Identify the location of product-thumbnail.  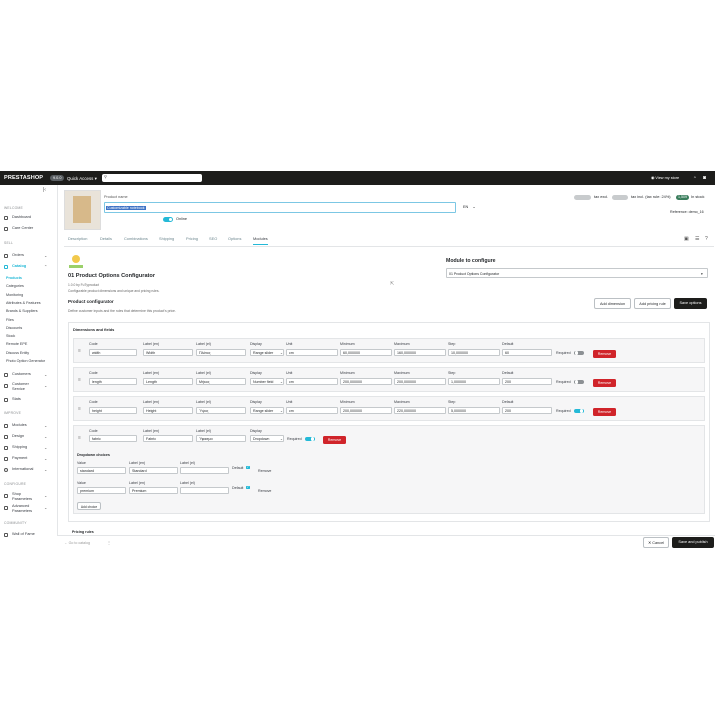
(82, 210).